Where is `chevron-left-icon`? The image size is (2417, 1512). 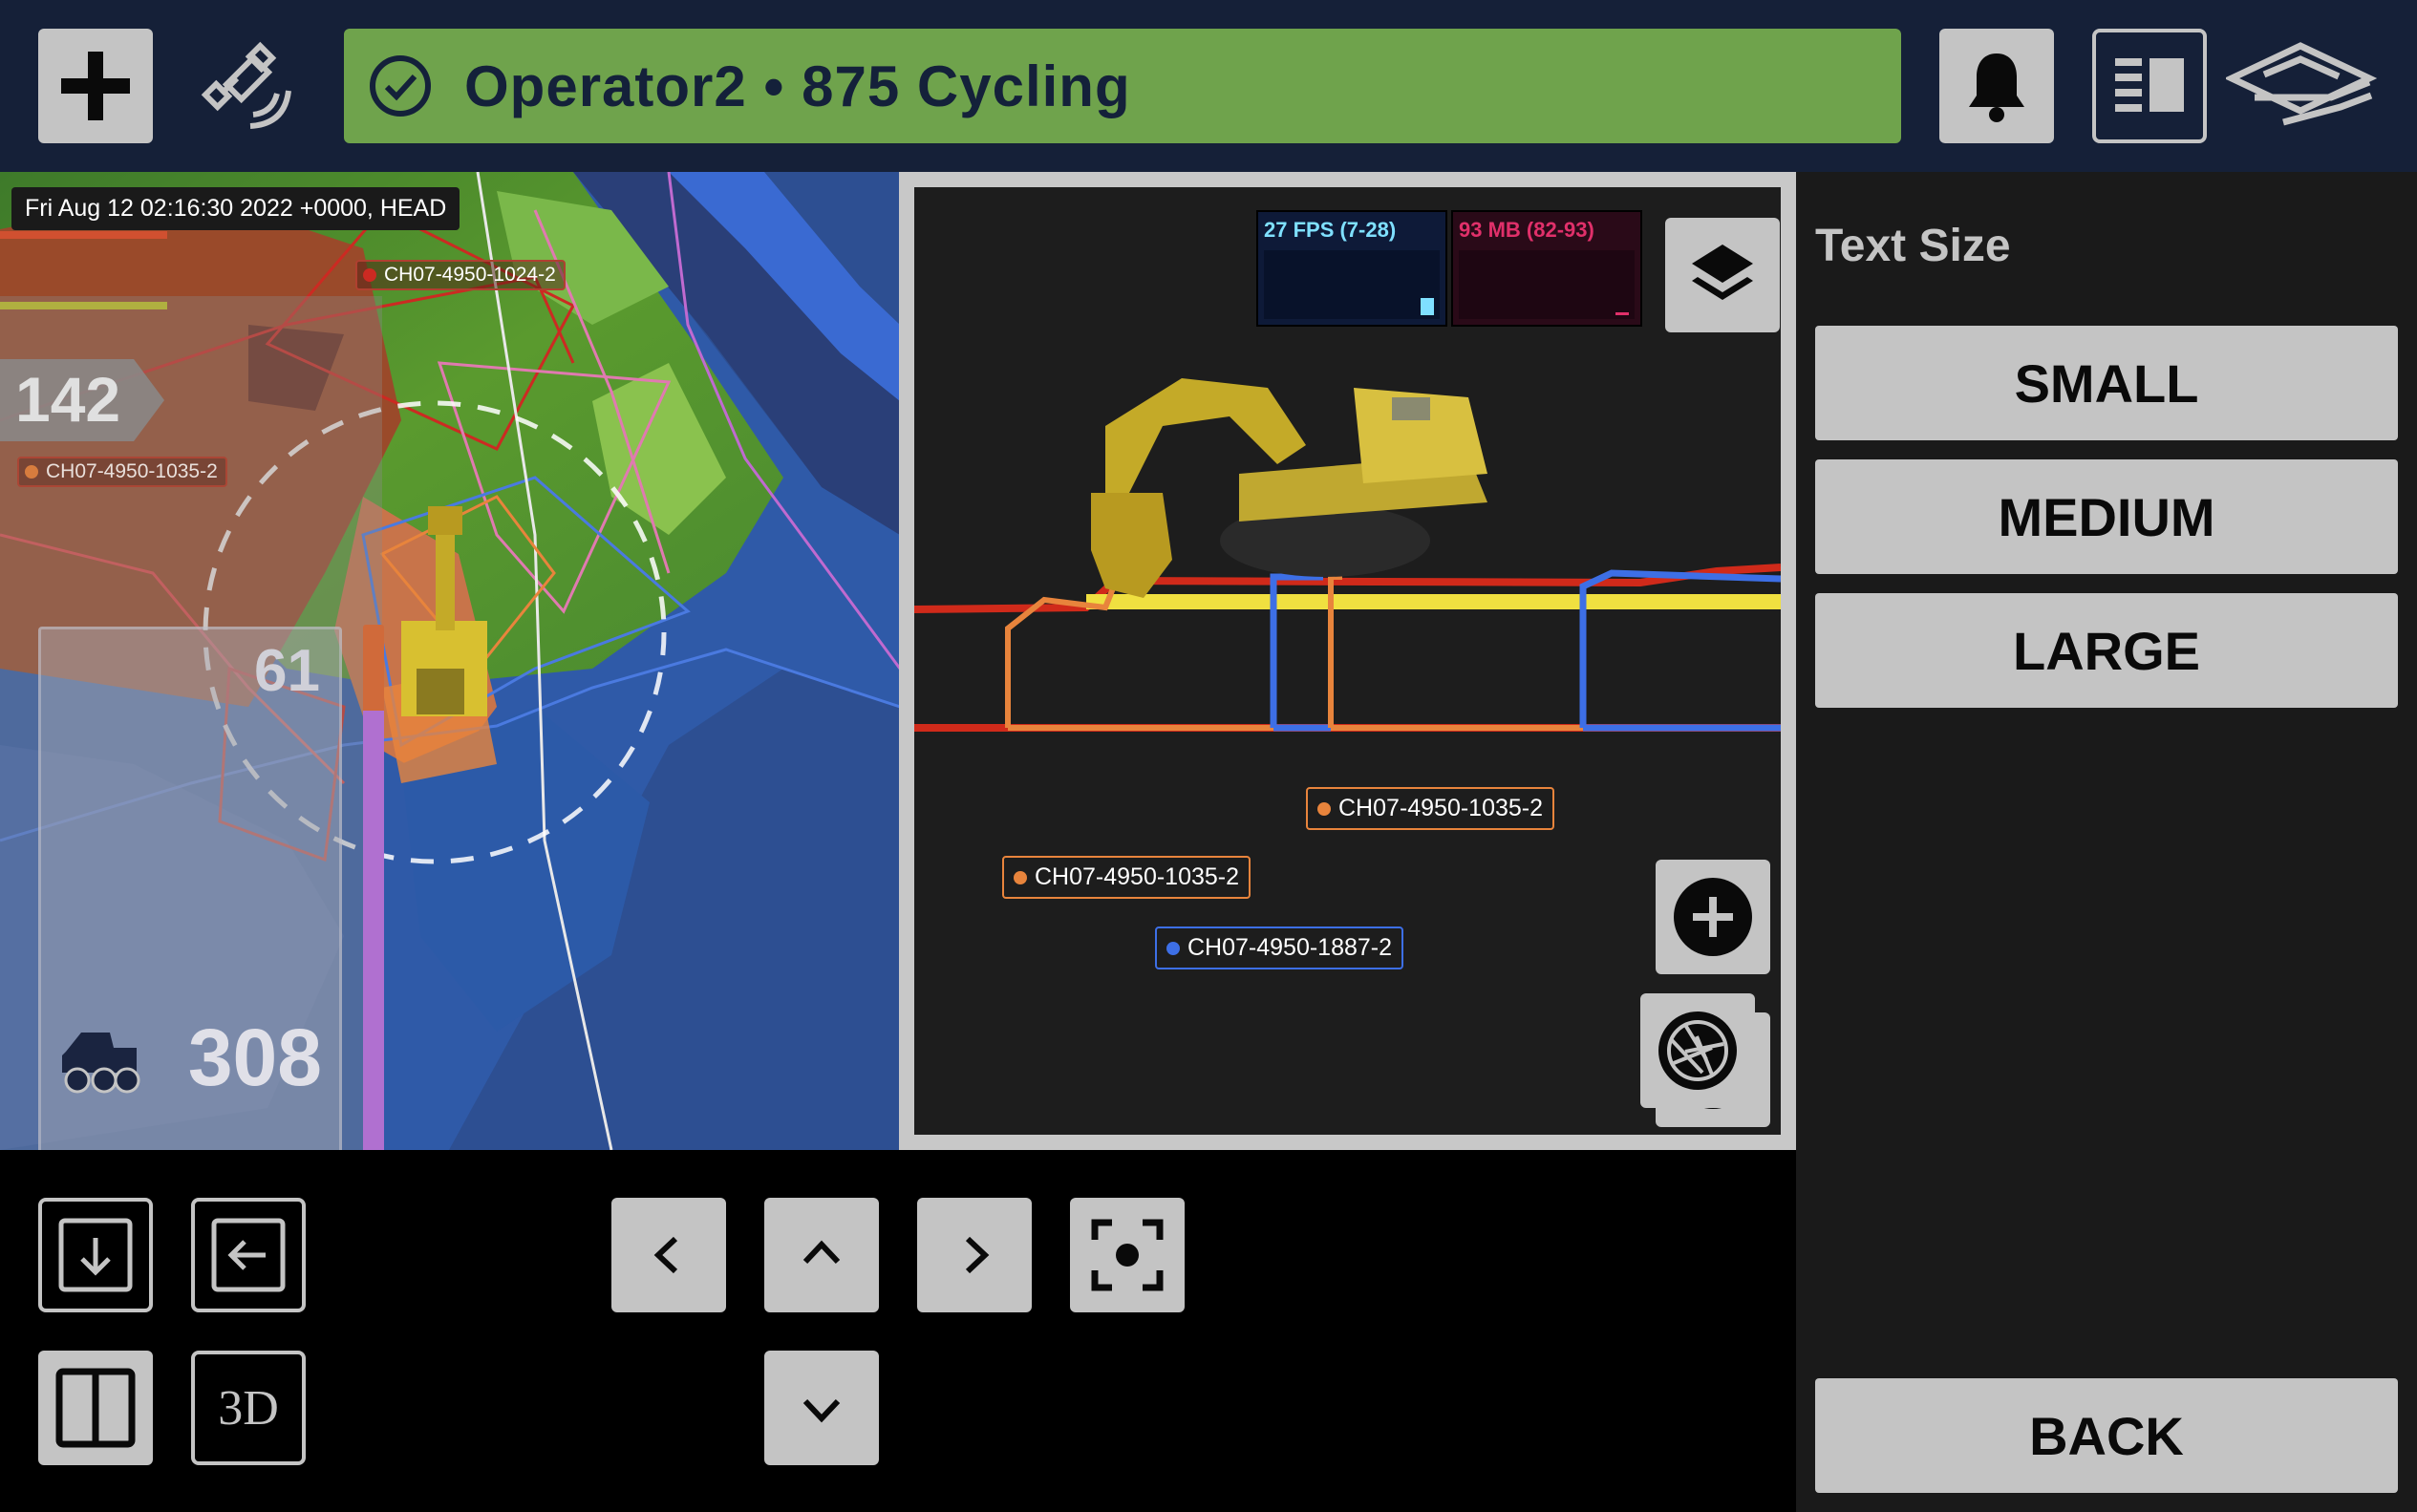 chevron-left-icon is located at coordinates (666, 1255).